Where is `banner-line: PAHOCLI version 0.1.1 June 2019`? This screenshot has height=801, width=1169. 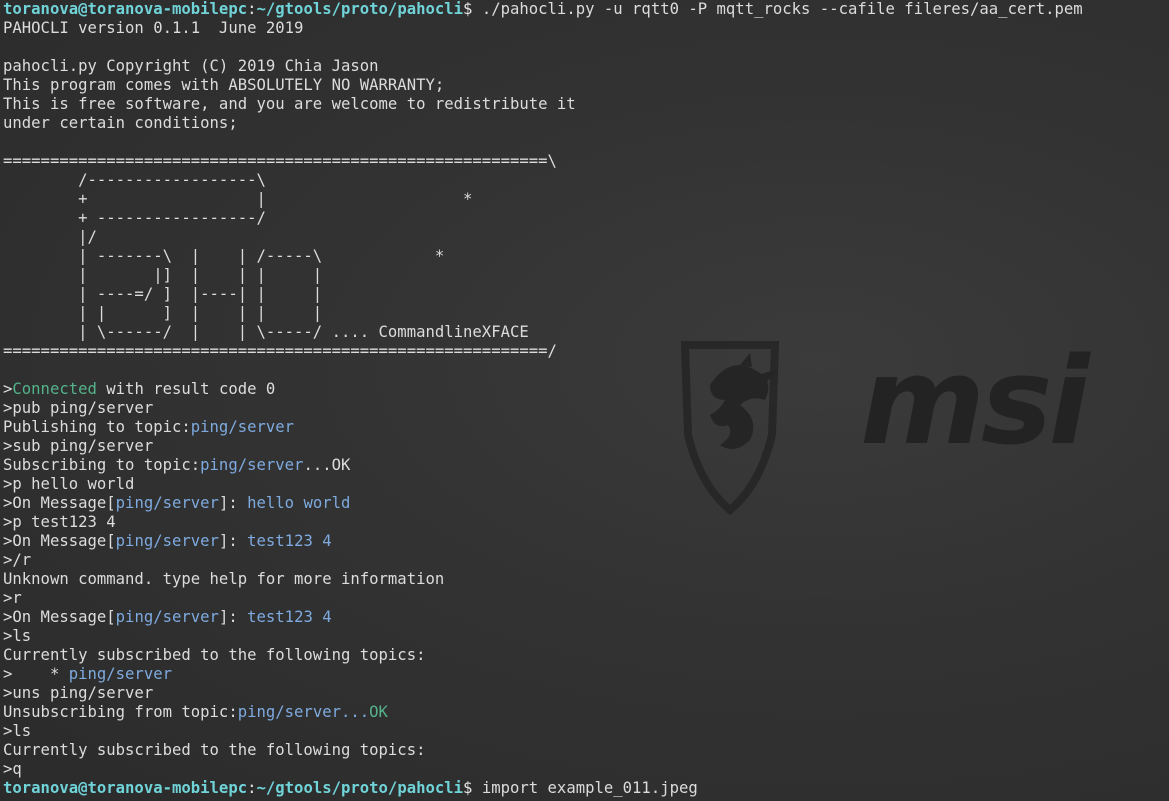
banner-line: PAHOCLI version 0.1.1 June 2019 is located at coordinates (153, 28).